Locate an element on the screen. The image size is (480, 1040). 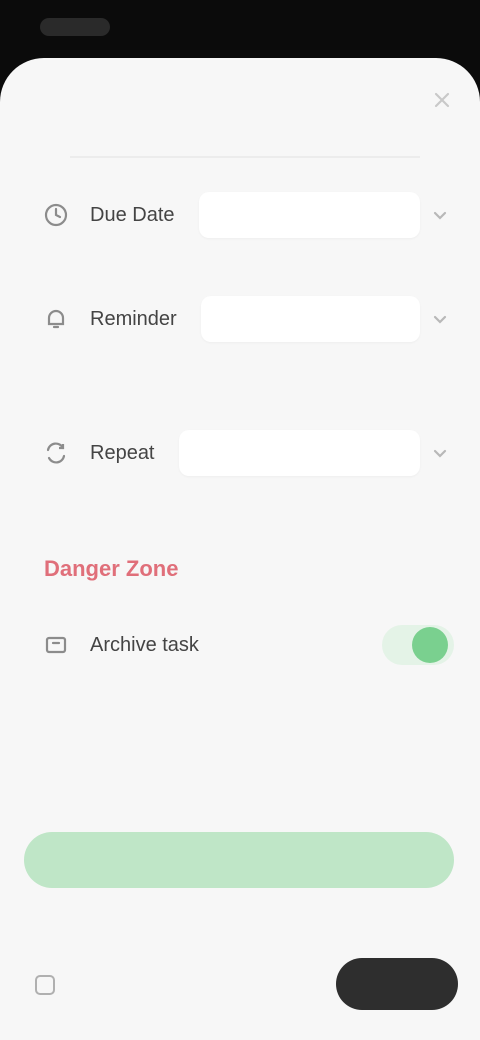
close-icon is located at coordinates (442, 100).